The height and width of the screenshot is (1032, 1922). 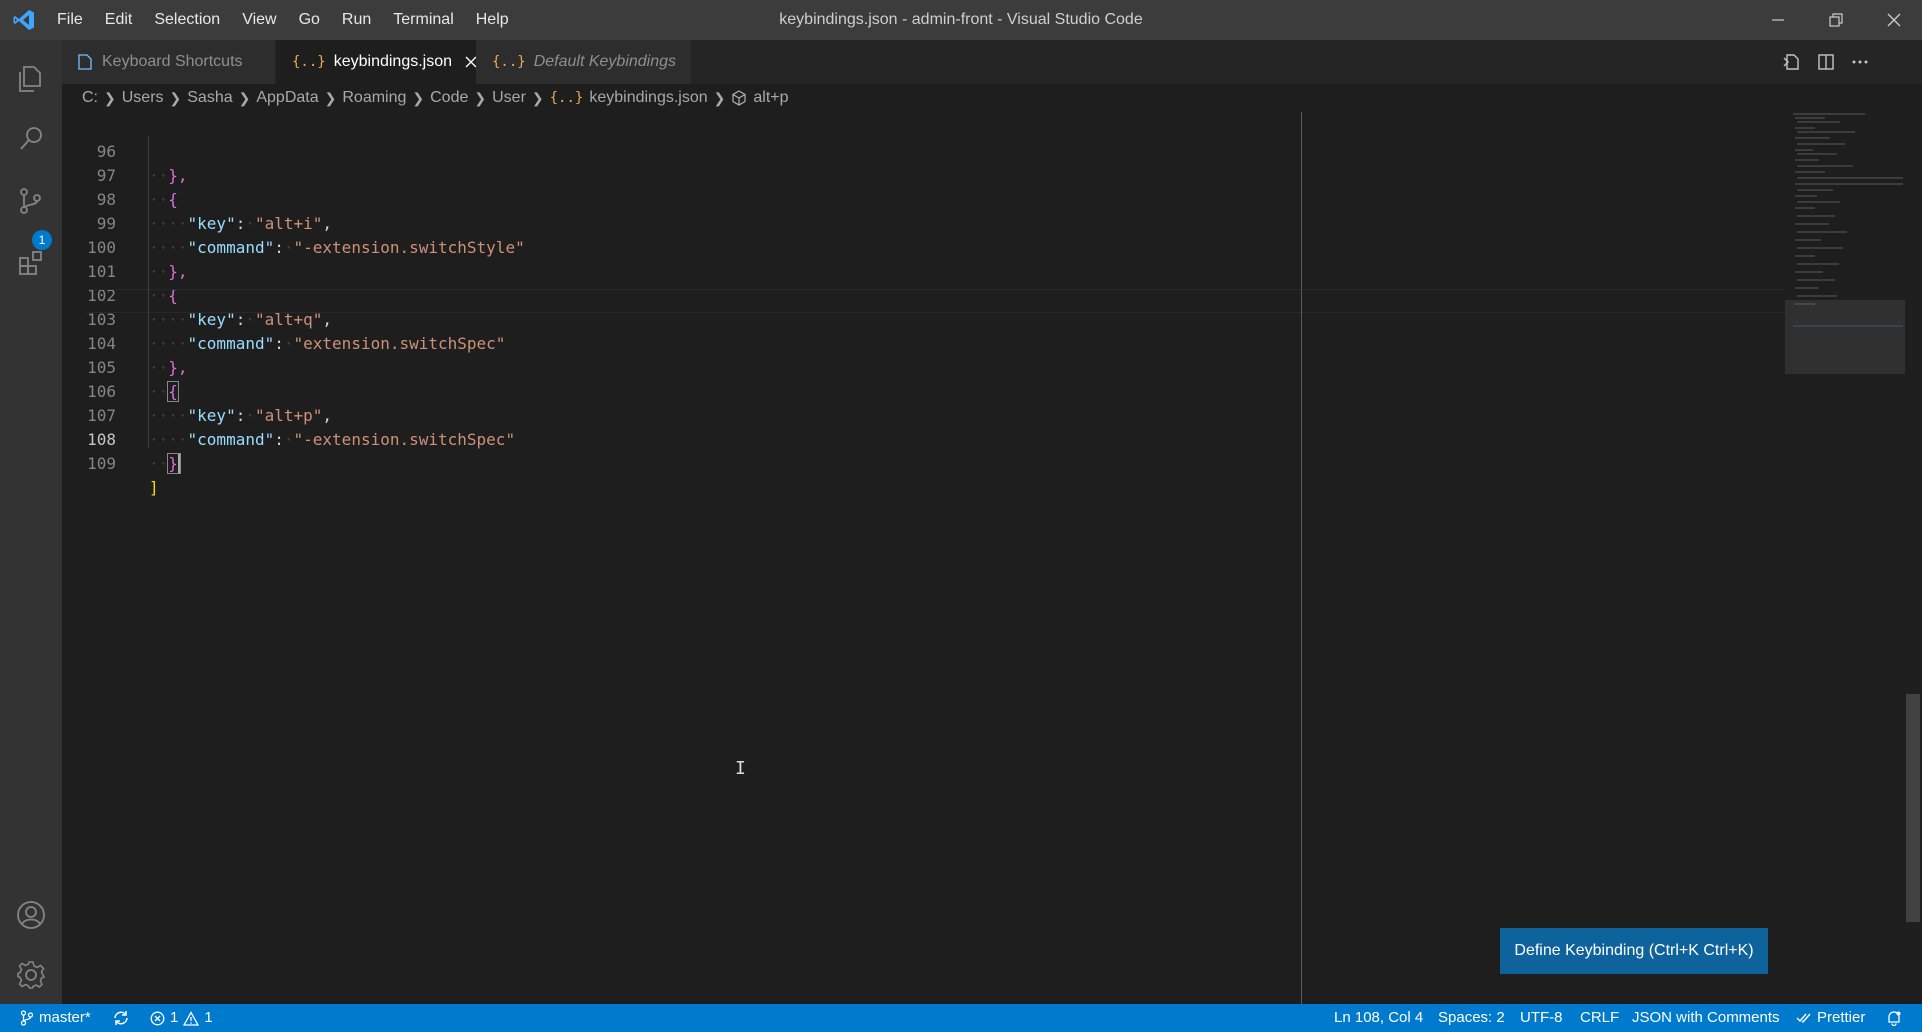 What do you see at coordinates (374, 98) in the screenshot?
I see `breadcrumb-item: Roaming` at bounding box center [374, 98].